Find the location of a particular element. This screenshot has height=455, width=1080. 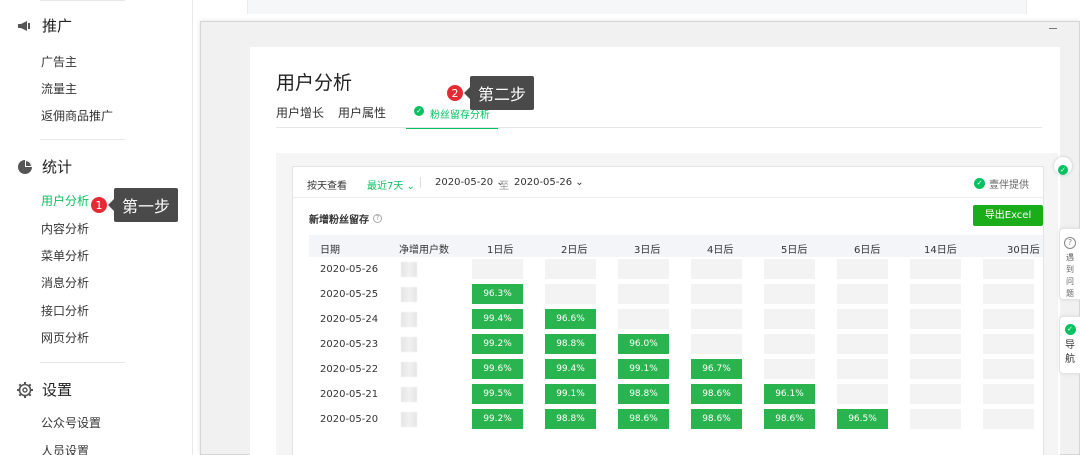

sidebar-section-title: 设置 is located at coordinates (57, 390).